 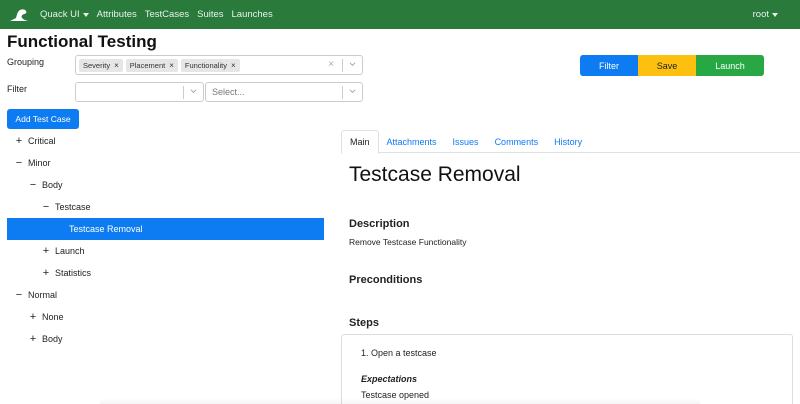 I want to click on tree-node-minor: − Minor, so click(x=32, y=163).